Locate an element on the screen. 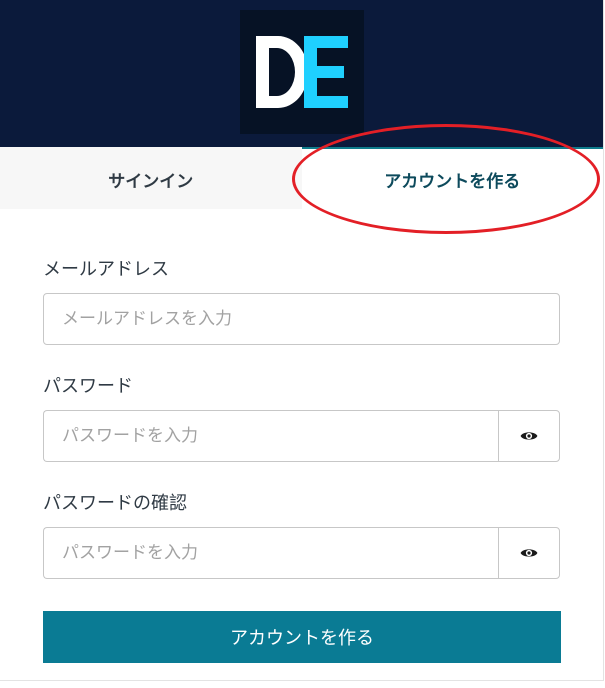  confirm-password-visibility-toggle is located at coordinates (529, 553).